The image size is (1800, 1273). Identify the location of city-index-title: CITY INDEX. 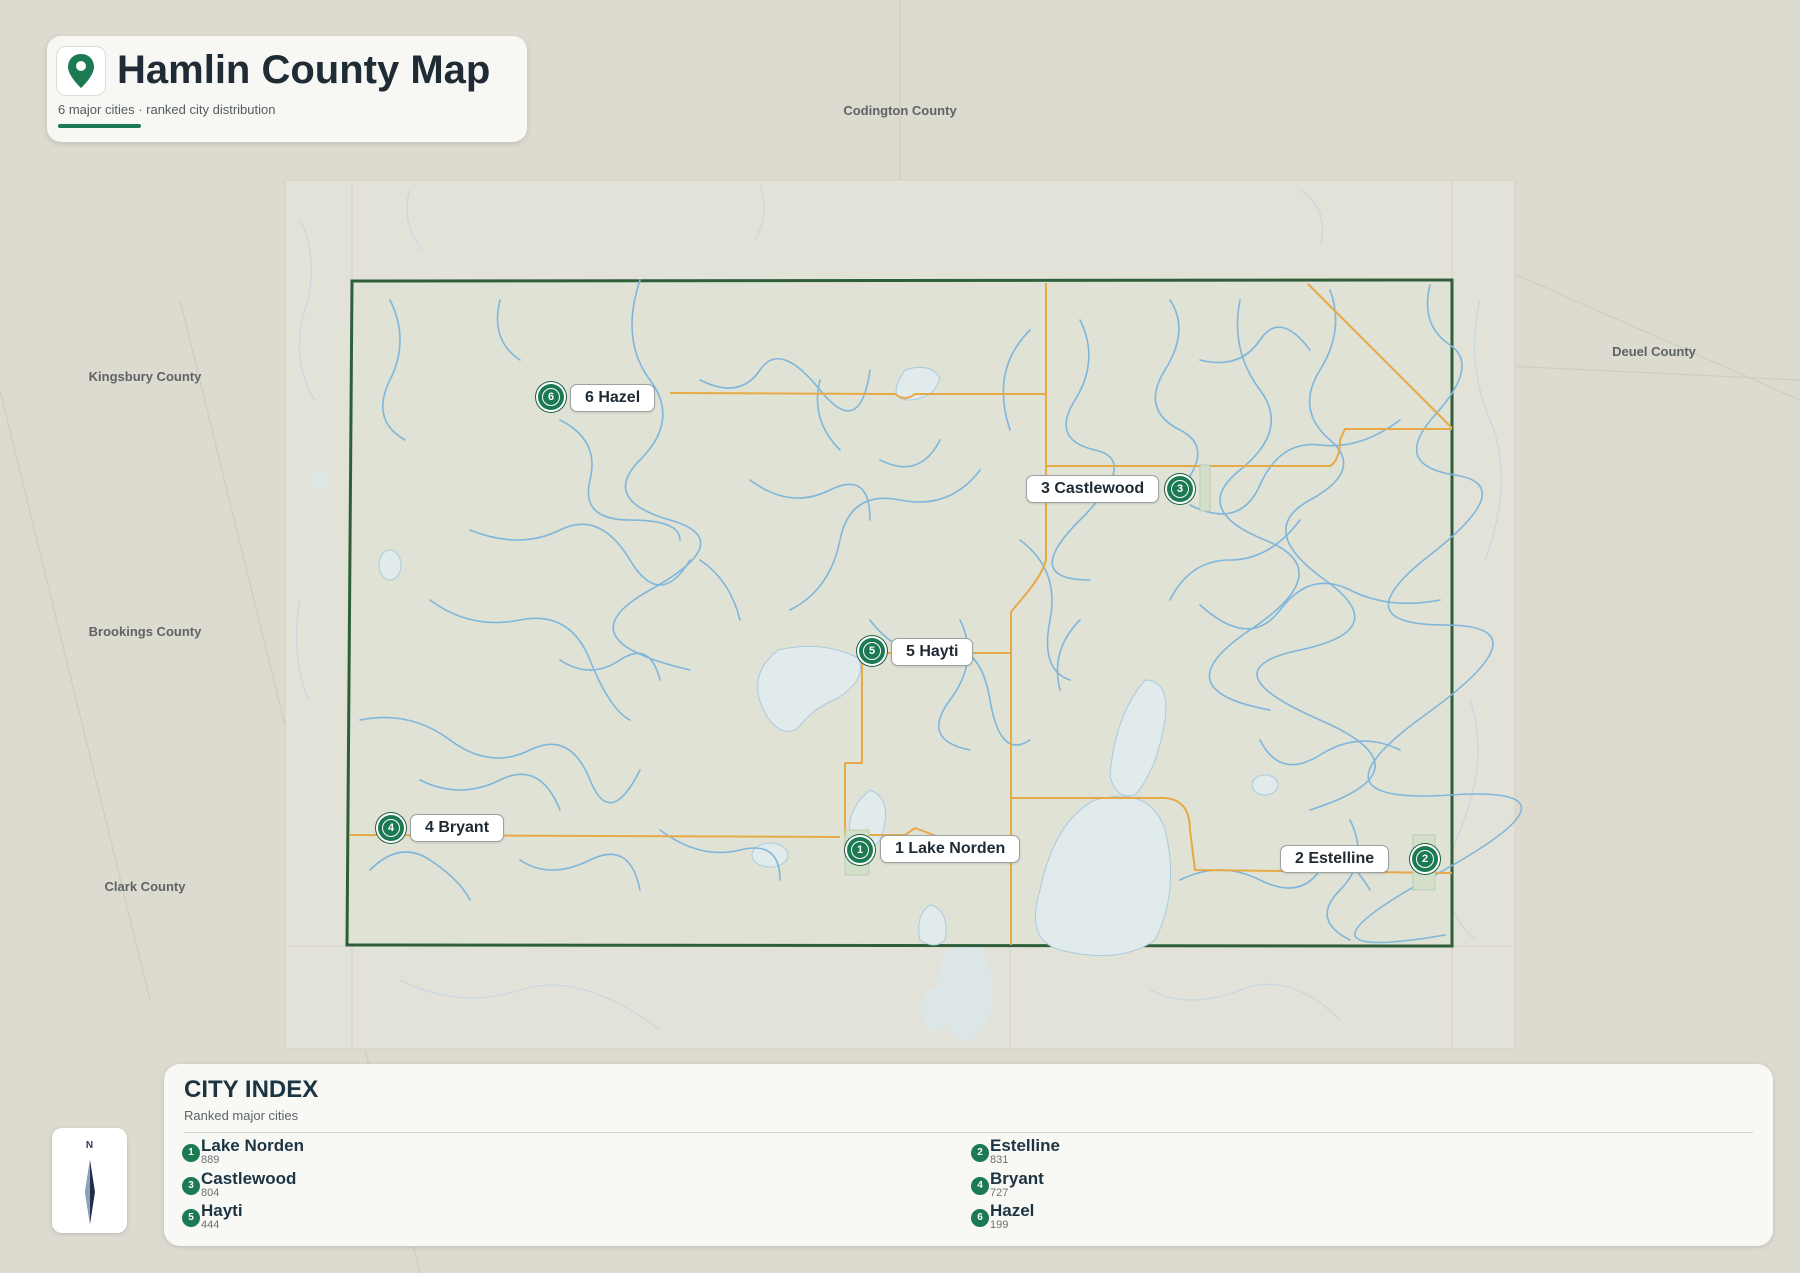
(251, 1089).